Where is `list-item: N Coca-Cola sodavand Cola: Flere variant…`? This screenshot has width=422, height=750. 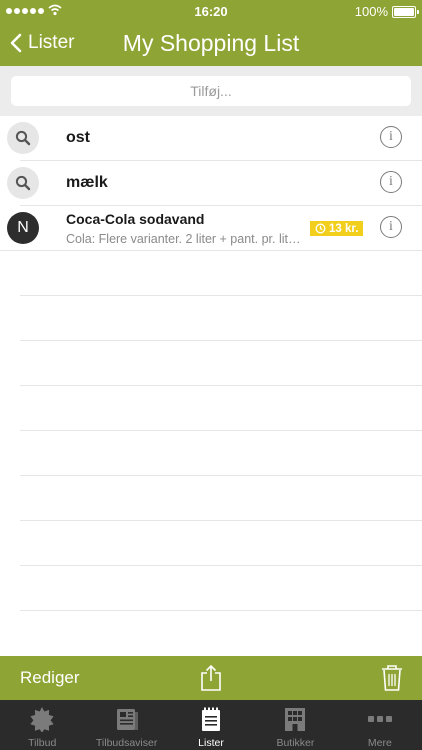 list-item: N Coca-Cola sodavand Cola: Flere variant… is located at coordinates (211, 228).